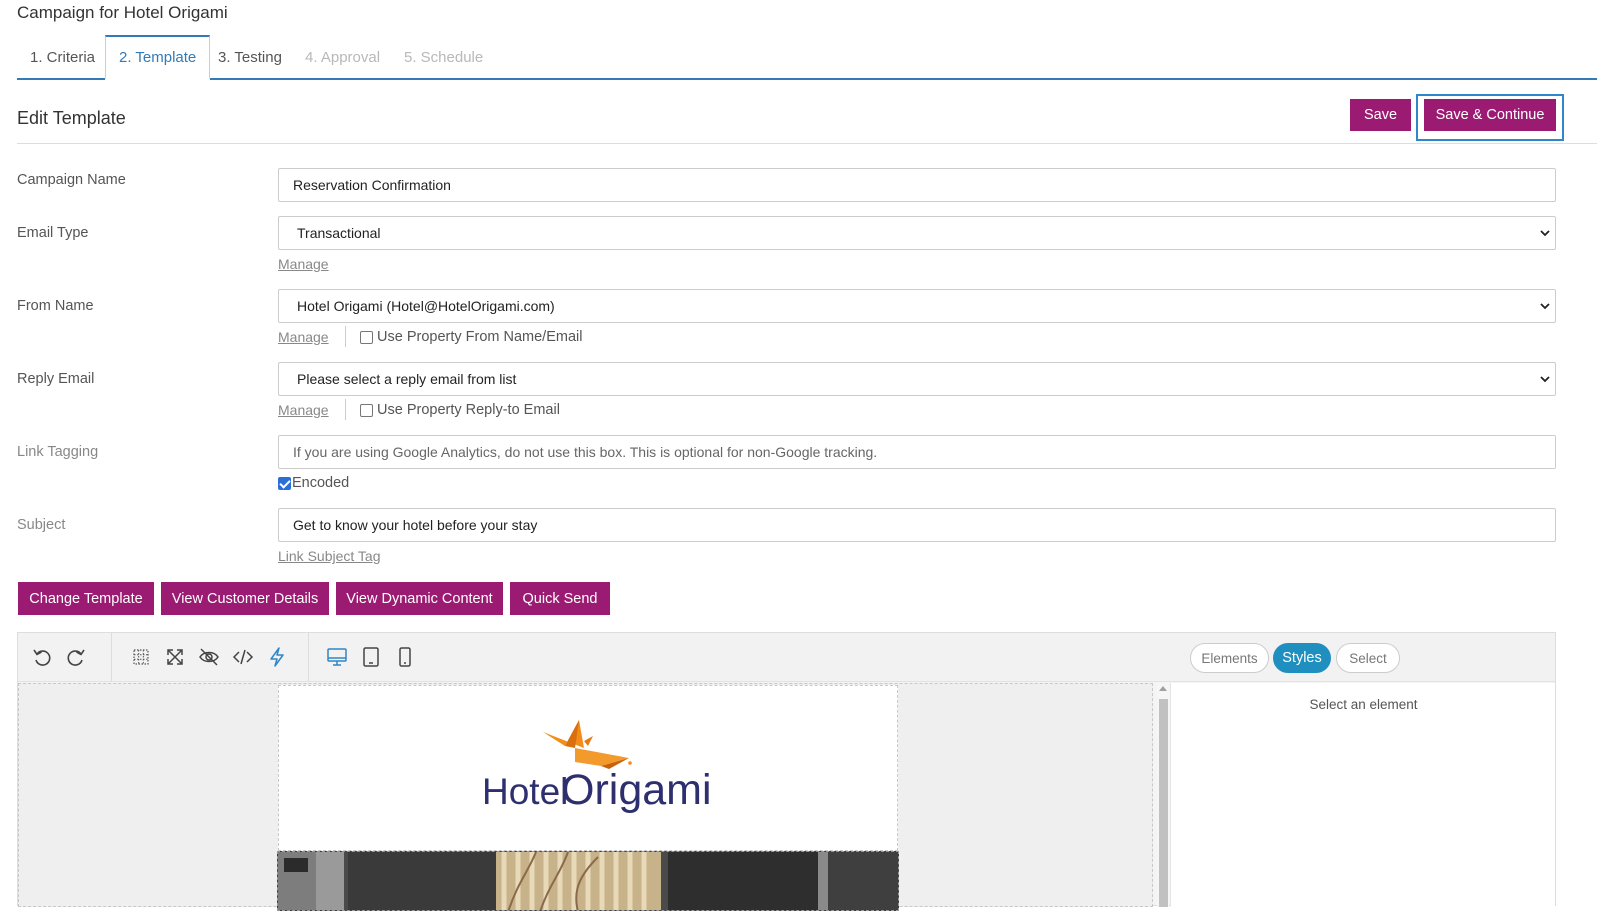 The width and height of the screenshot is (1613, 911). I want to click on email-type-label: Email Type, so click(53, 233).